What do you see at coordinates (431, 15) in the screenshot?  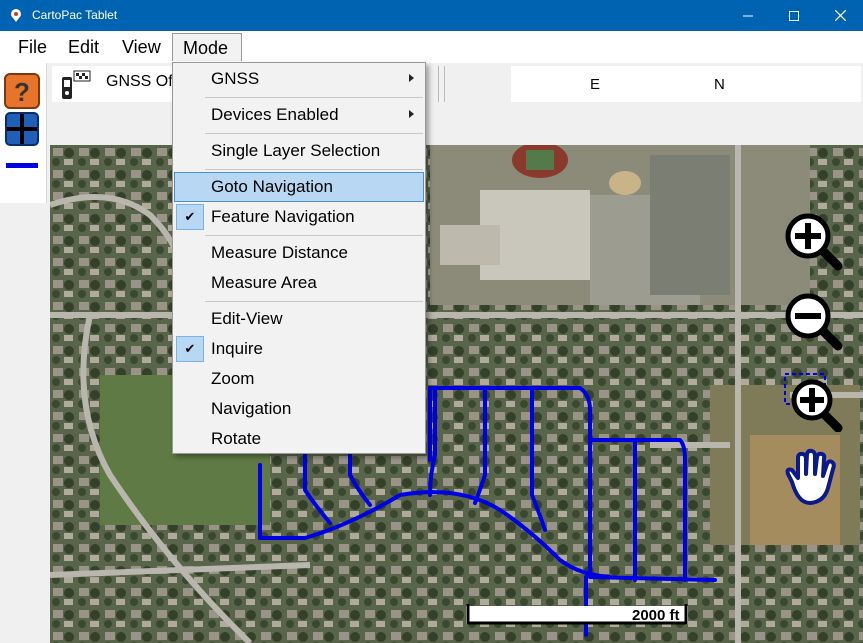 I see `title-bar: CartoPac Tablet` at bounding box center [431, 15].